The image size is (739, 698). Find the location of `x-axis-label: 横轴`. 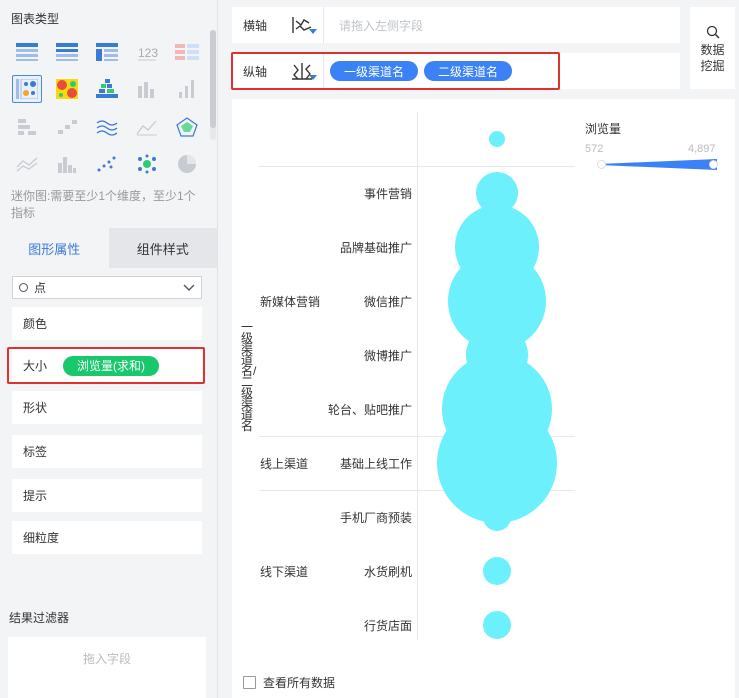

x-axis-label: 横轴 is located at coordinates (255, 25).